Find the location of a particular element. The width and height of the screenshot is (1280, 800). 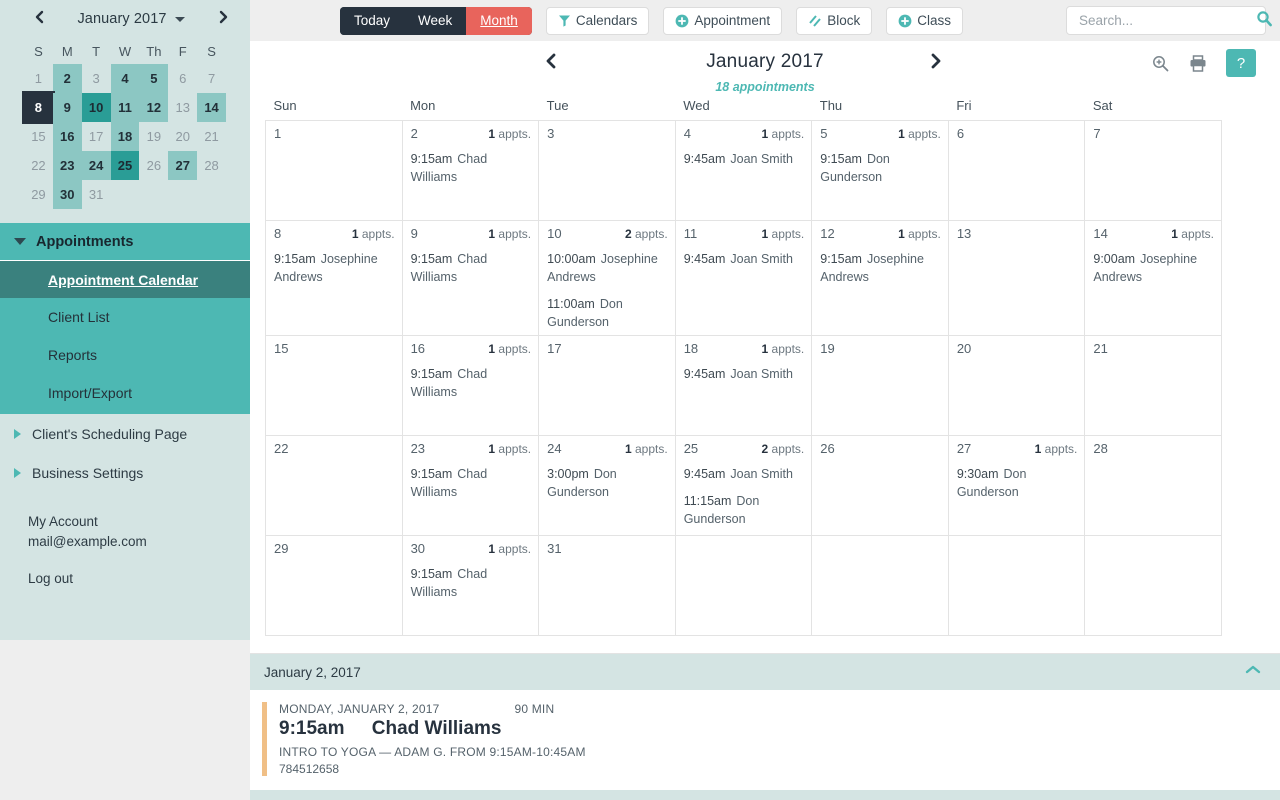

calendar-day-cell-24: 24 1 appts. 3:00pm Don Gunderson is located at coordinates (607, 485).